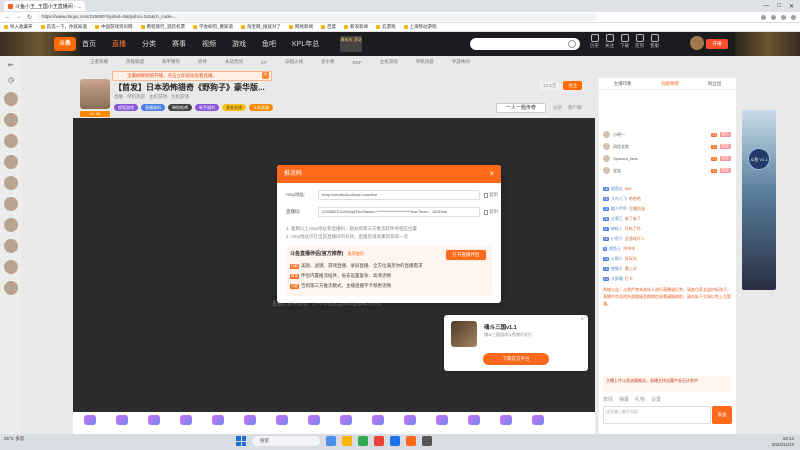 This screenshot has width=800, height=450. Describe the element at coordinates (667, 208) in the screenshot. I see `chat-message: 12 路人甲甲 主播加油` at that location.